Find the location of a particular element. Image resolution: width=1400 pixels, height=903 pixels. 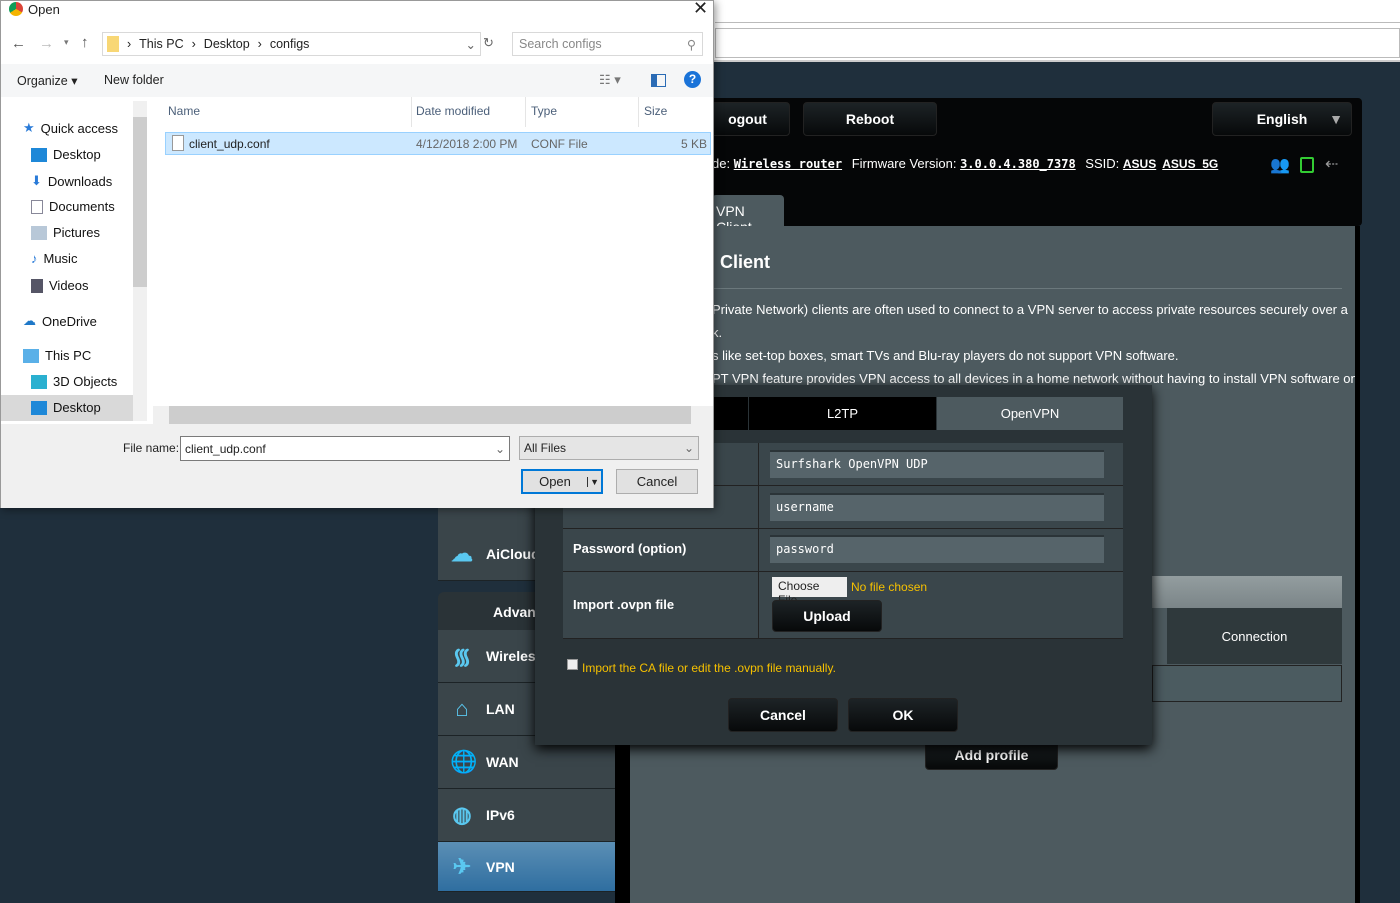

choose-file-button: Choose File is located at coordinates (809, 592).